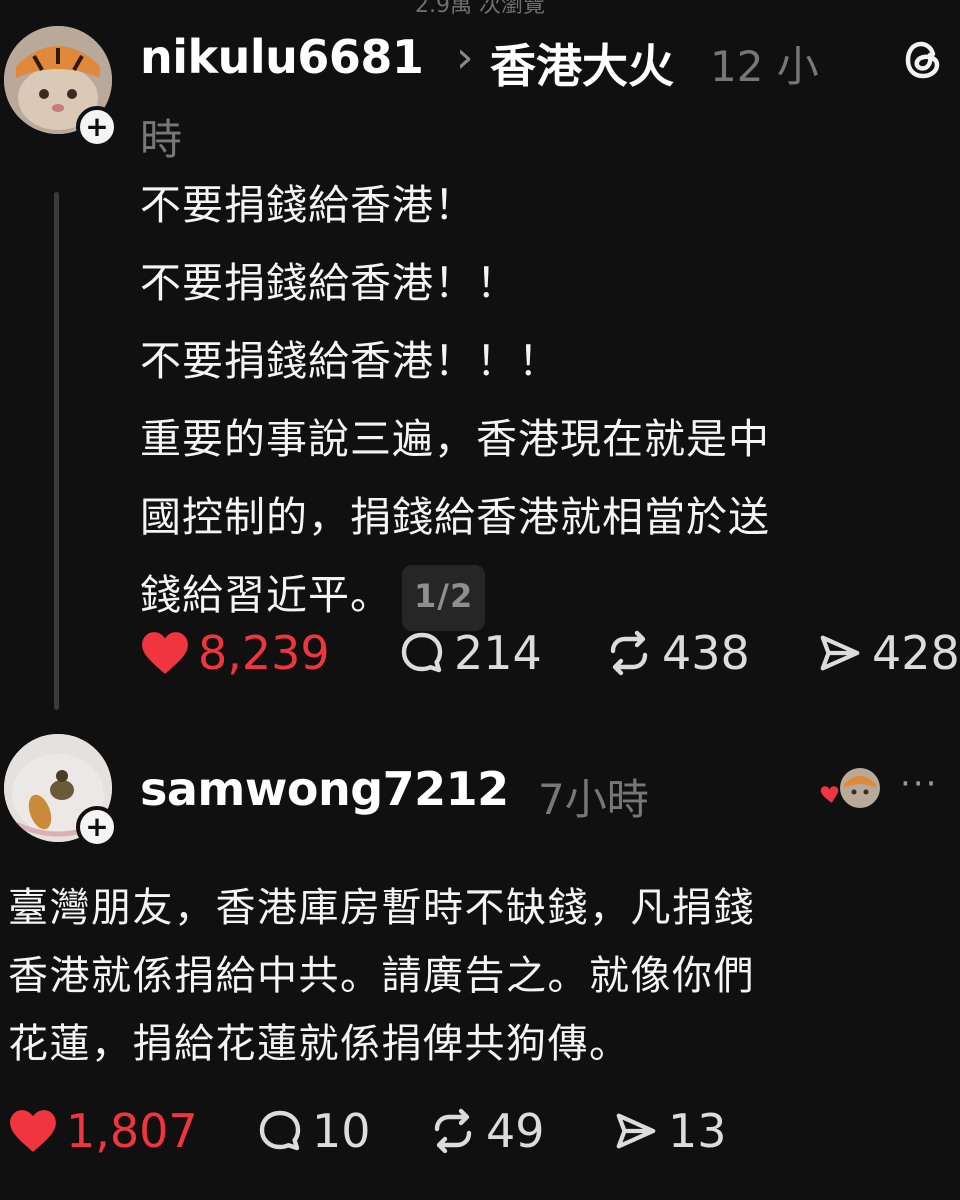  I want to click on share-count: 428, so click(916, 653).